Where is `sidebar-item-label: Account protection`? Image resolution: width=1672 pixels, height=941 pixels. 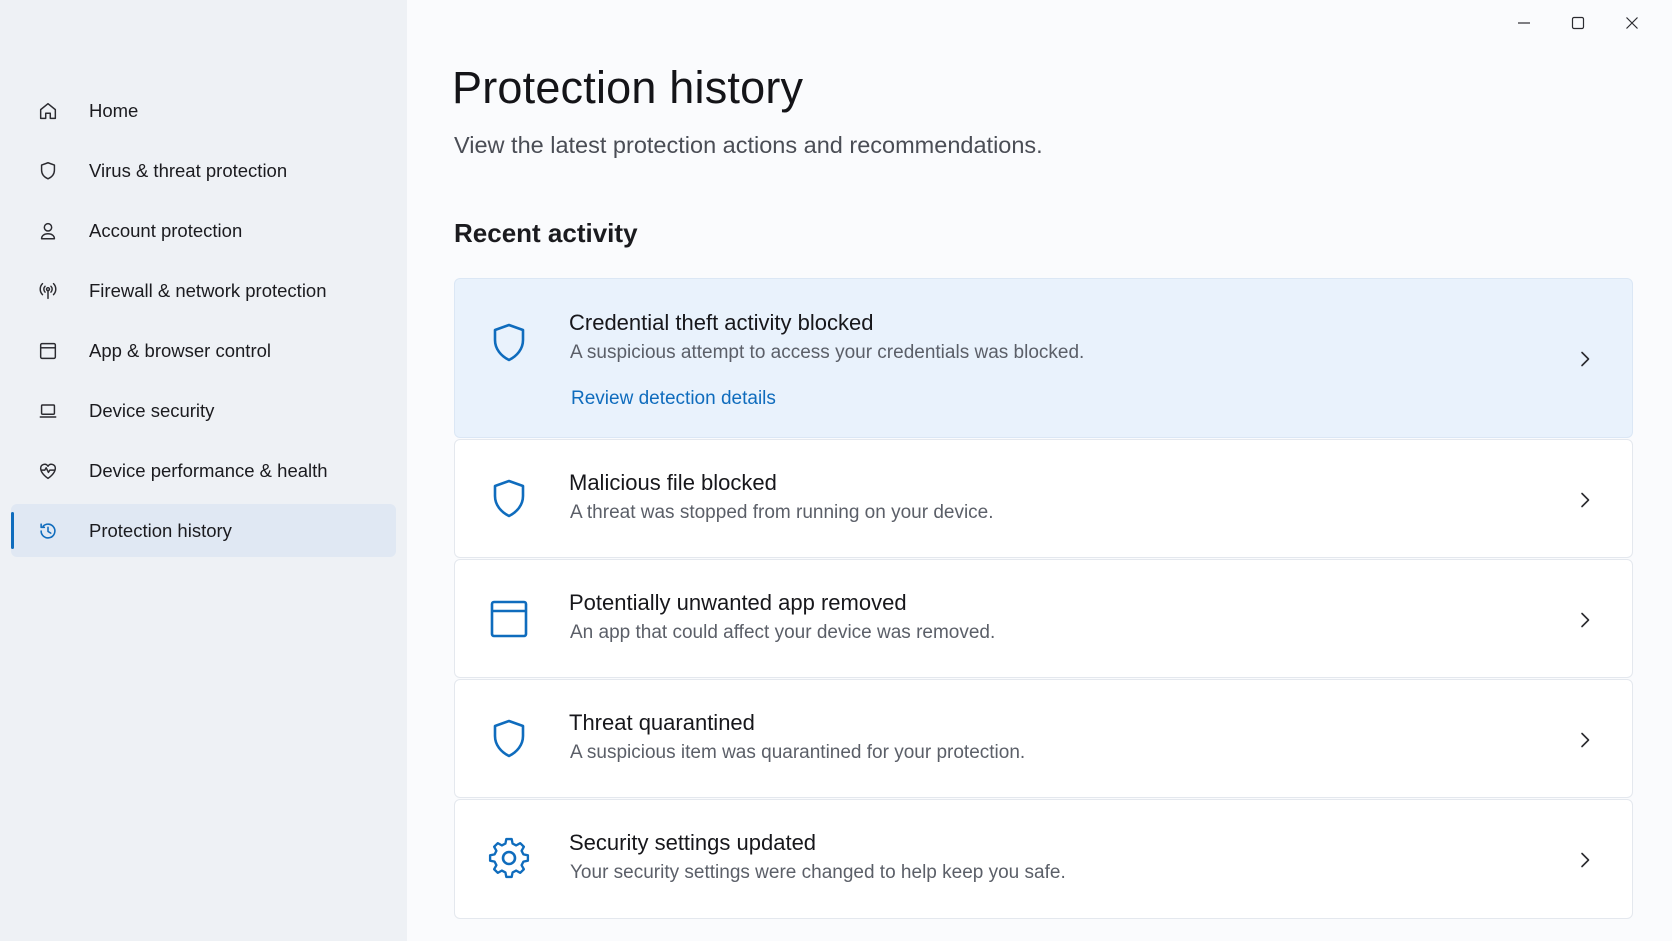 sidebar-item-label: Account protection is located at coordinates (166, 230).